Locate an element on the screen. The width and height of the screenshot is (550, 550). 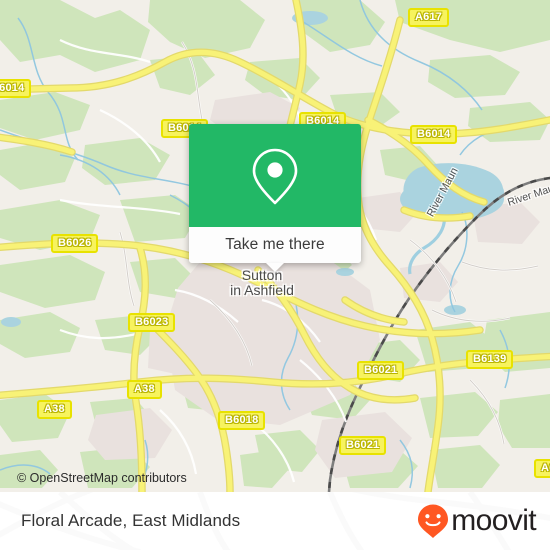
shield-b6139: B6139 is located at coordinates (490, 359).